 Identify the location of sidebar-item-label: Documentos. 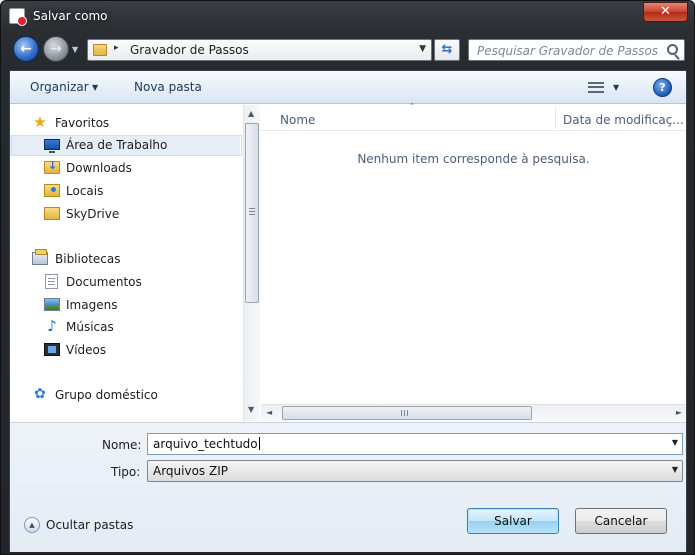
(104, 282).